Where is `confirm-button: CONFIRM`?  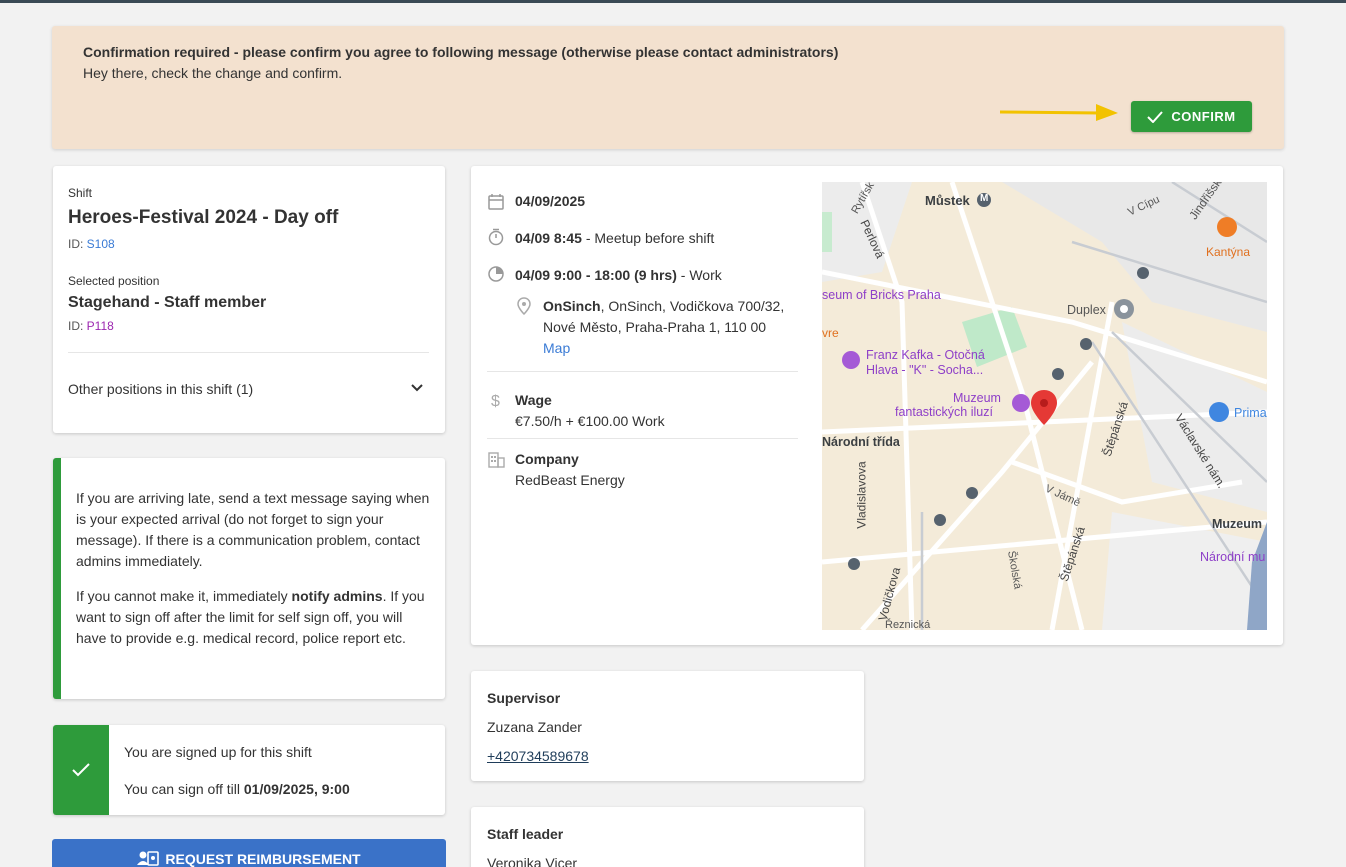 confirm-button: CONFIRM is located at coordinates (1191, 116).